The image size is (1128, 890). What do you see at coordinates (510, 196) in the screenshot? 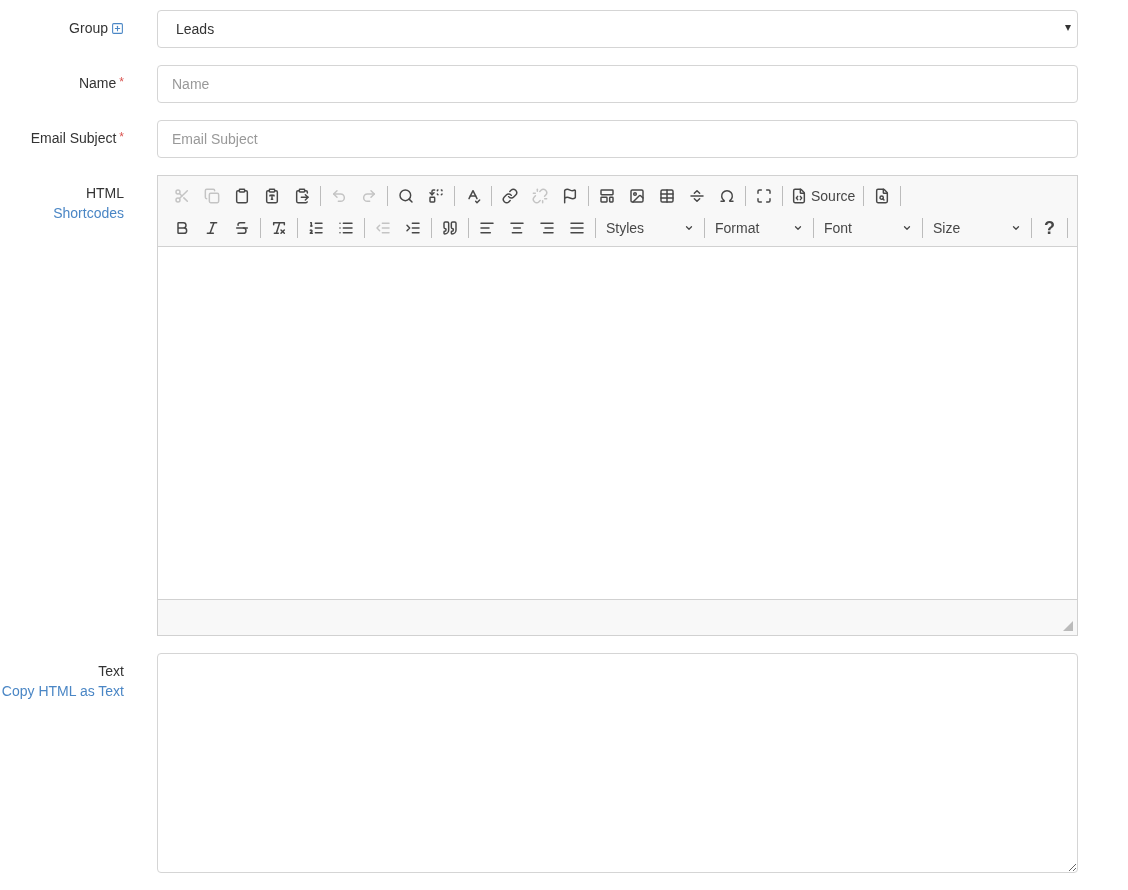
I see `link-icon` at bounding box center [510, 196].